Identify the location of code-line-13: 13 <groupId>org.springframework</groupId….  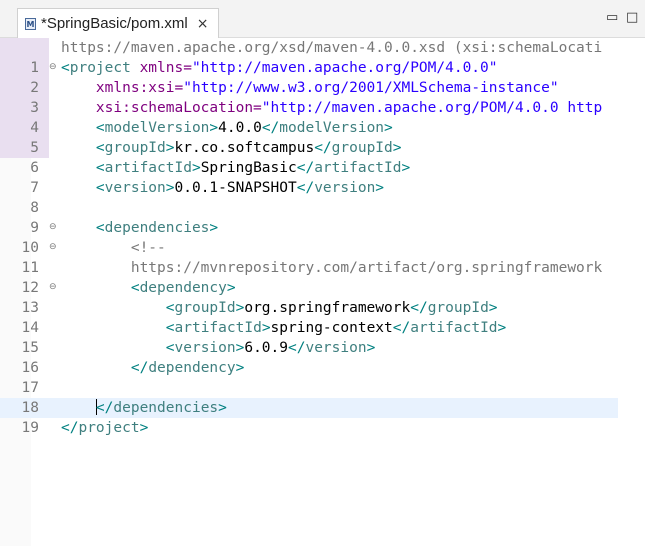
(309, 308).